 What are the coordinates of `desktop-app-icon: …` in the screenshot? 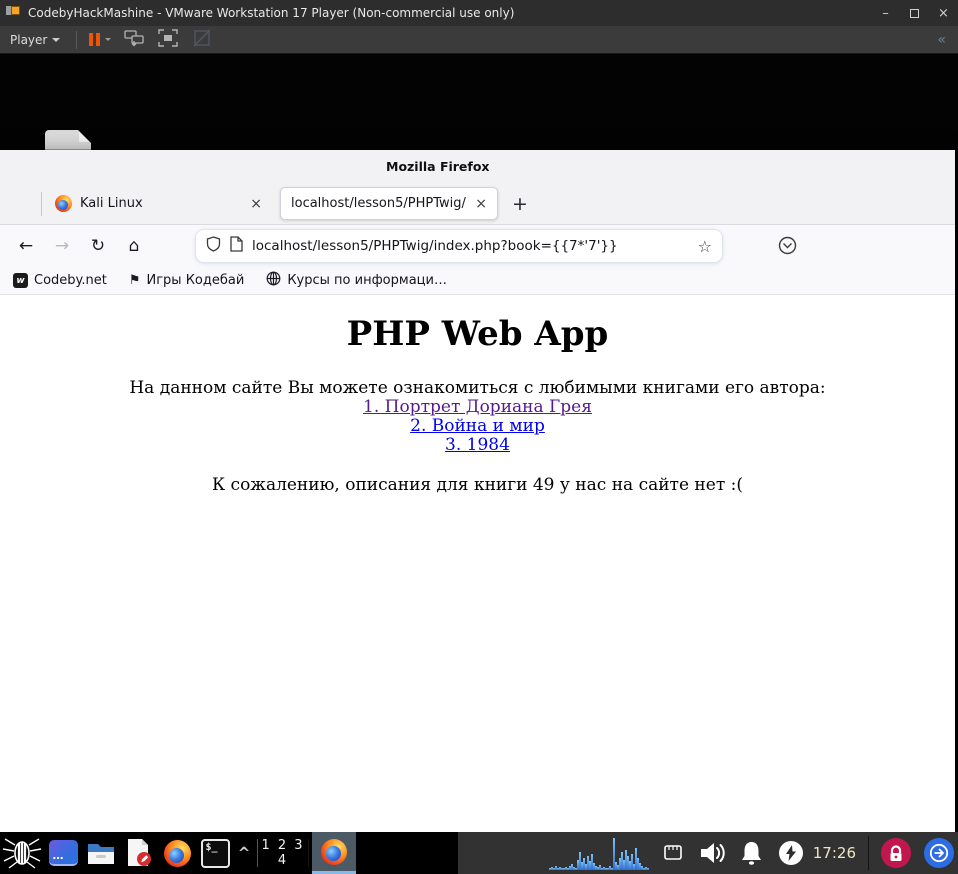 It's located at (63, 853).